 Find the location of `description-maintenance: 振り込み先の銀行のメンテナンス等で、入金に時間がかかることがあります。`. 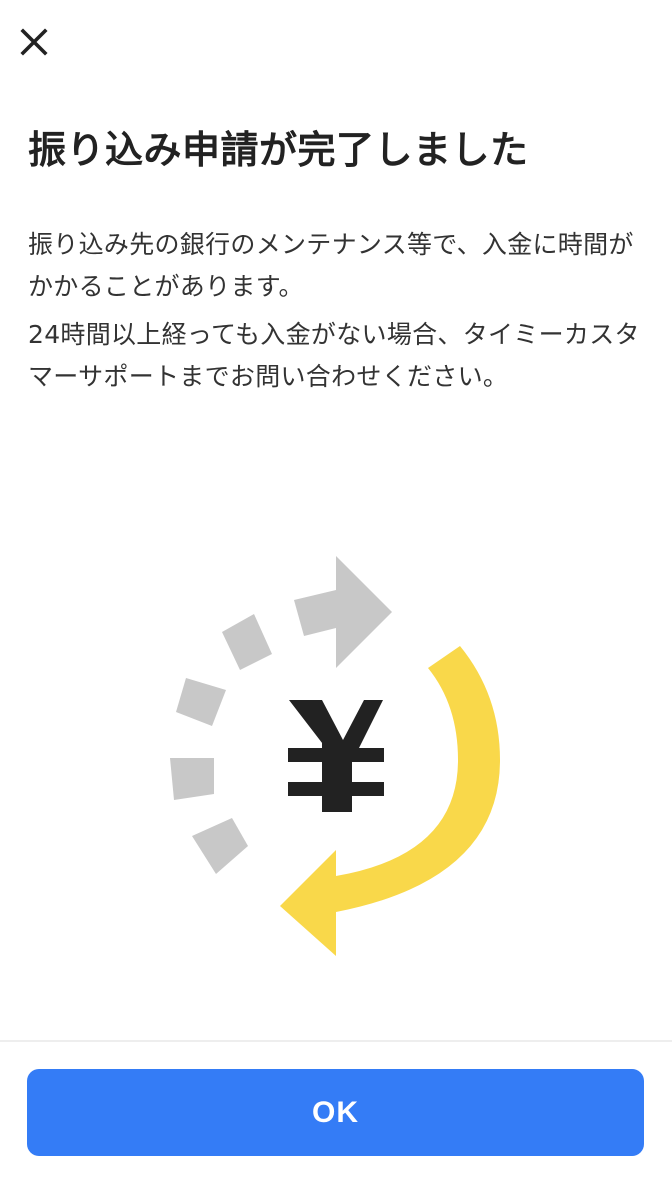

description-maintenance: 振り込み先の銀行のメンテナンス等で、入金に時間がかかることがあります。 is located at coordinates (331, 265).